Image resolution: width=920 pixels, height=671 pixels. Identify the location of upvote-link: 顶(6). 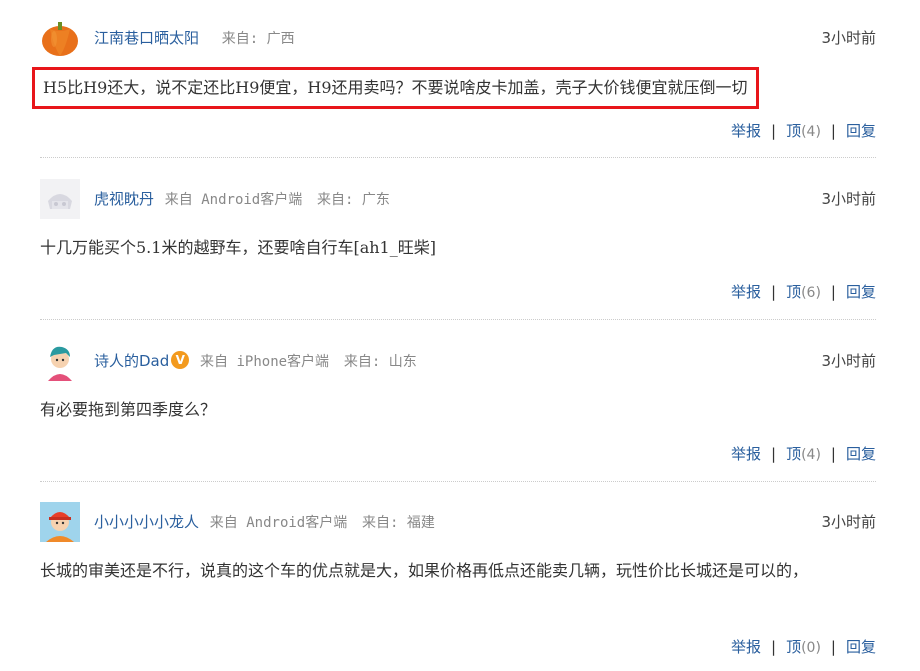
(803, 292).